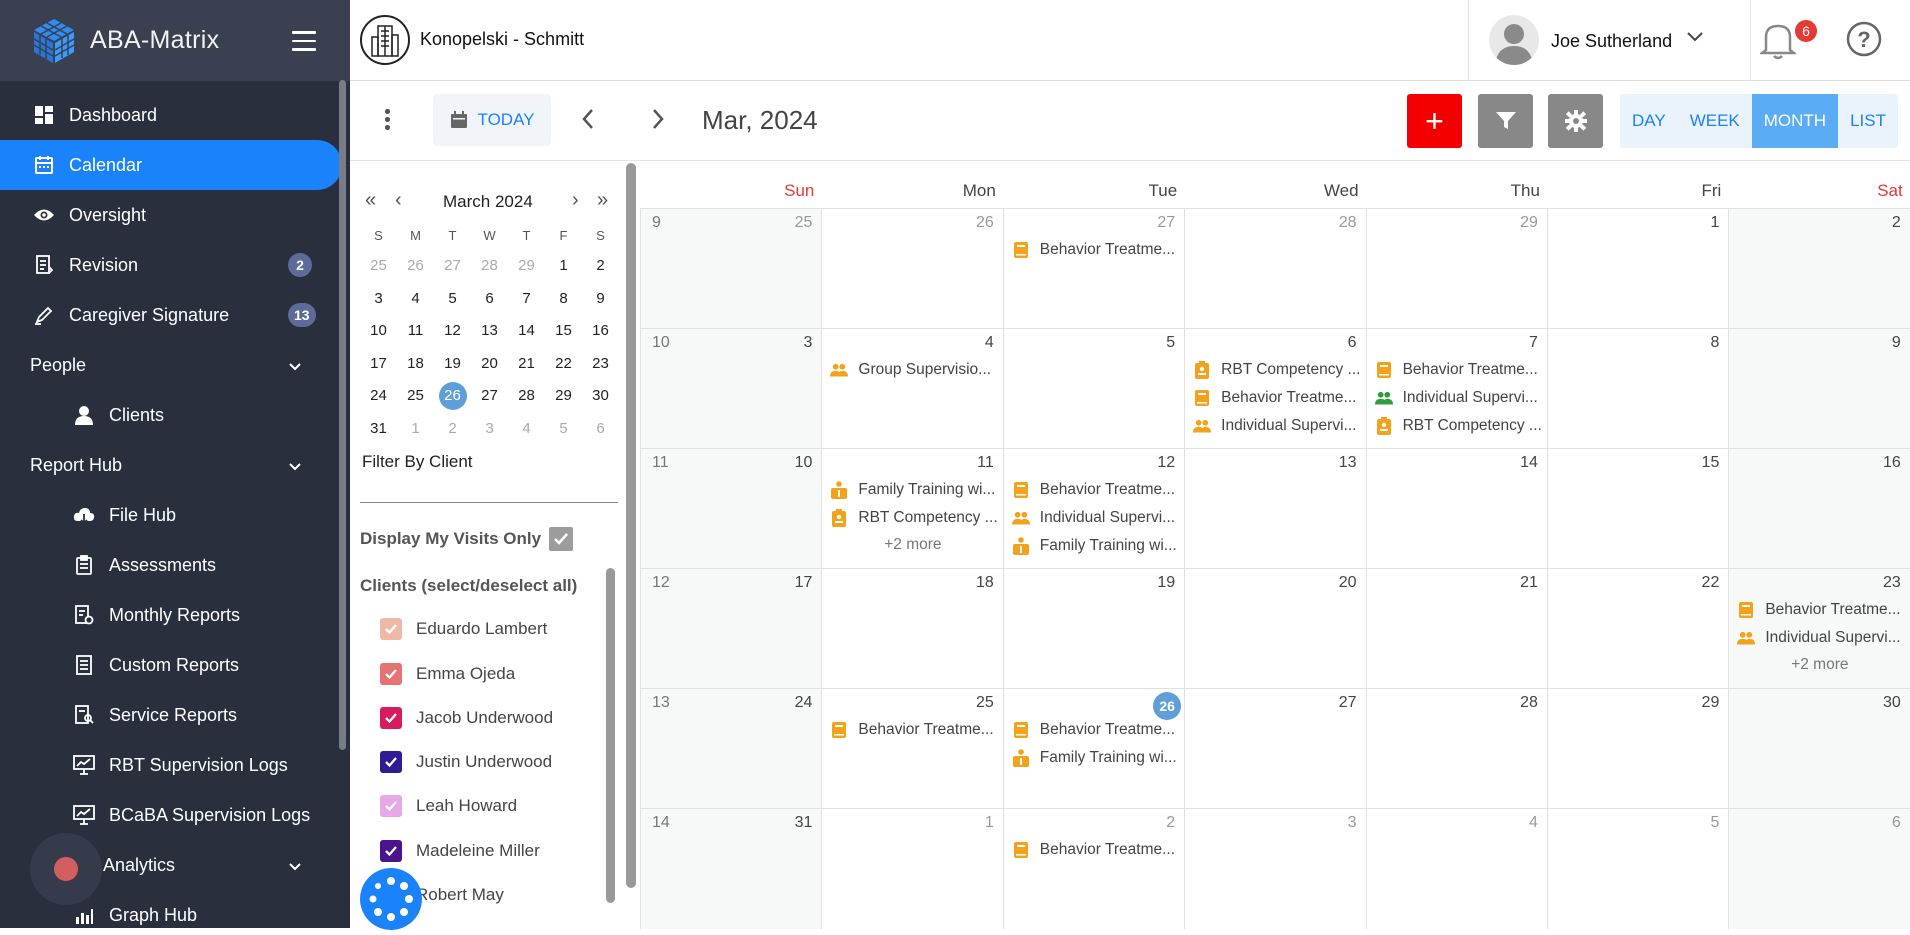 The width and height of the screenshot is (1910, 935). What do you see at coordinates (1819, 665) in the screenshot?
I see `more-events-link: +2 more` at bounding box center [1819, 665].